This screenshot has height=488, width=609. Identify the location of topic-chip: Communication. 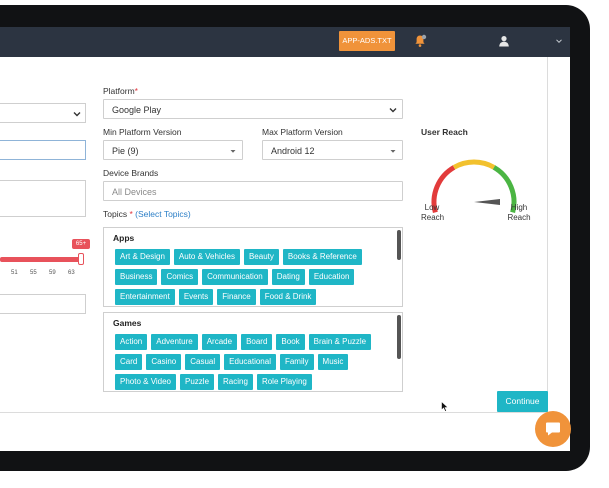
(235, 277).